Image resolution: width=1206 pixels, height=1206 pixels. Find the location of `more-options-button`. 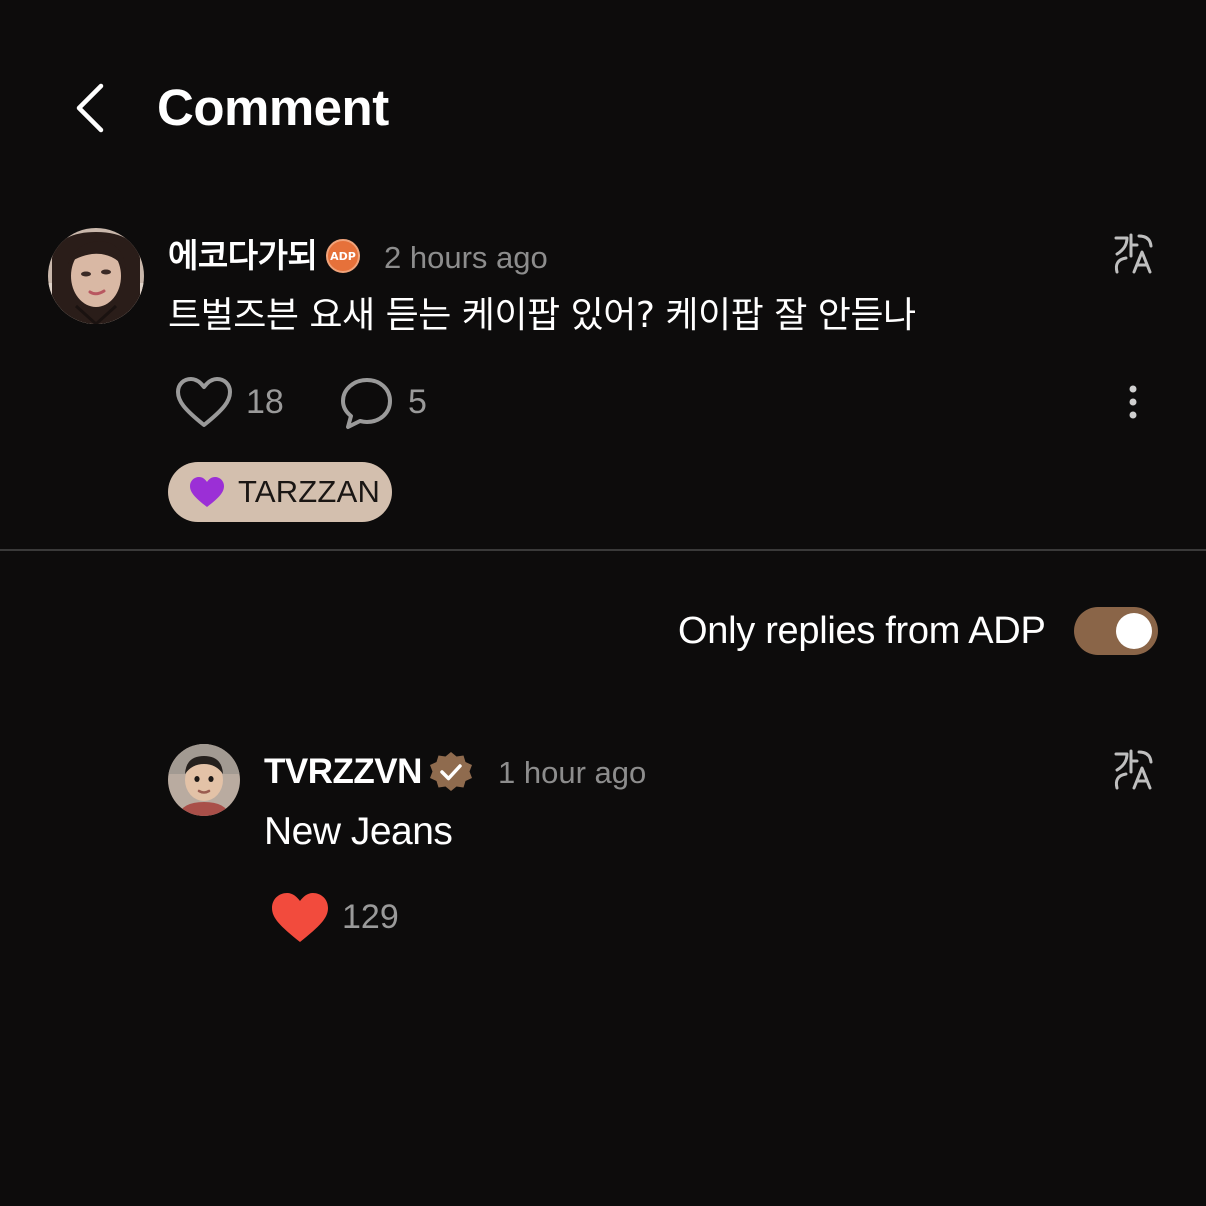

more-options-button is located at coordinates (1133, 402).